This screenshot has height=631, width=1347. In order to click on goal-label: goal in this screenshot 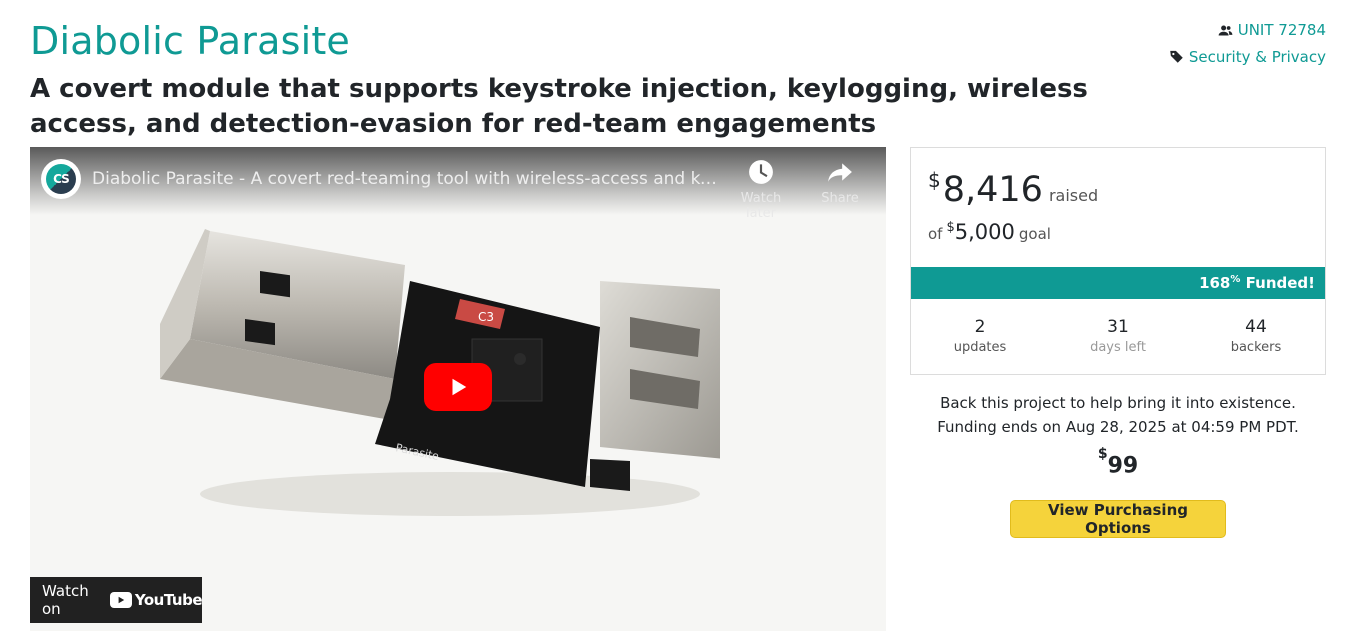, I will do `click(1034, 234)`.